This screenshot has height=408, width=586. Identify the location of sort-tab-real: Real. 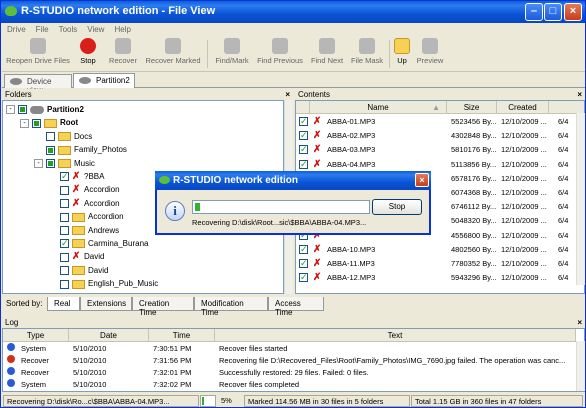
(63, 304).